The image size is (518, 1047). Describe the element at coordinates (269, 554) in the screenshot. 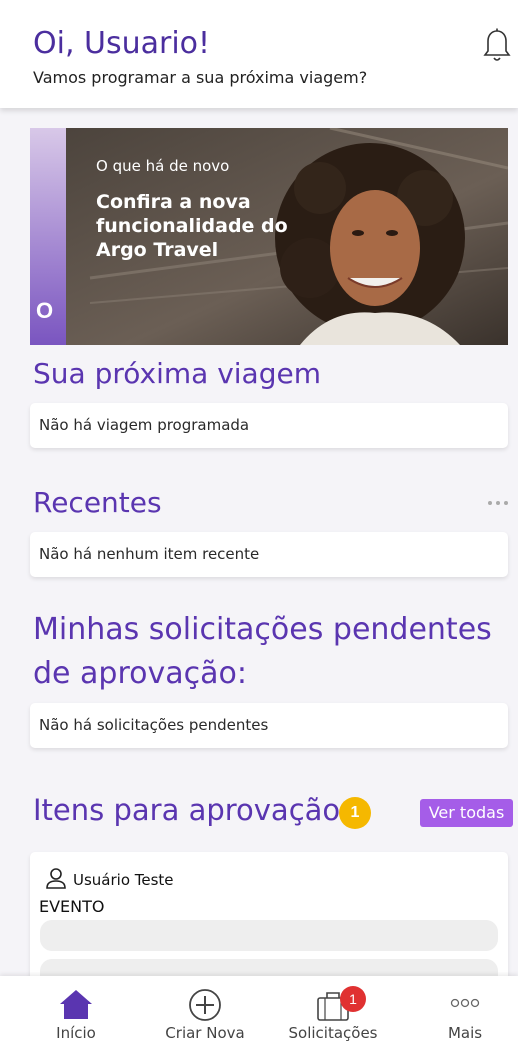

I see `recents-card: Não há nenhum item recente` at that location.